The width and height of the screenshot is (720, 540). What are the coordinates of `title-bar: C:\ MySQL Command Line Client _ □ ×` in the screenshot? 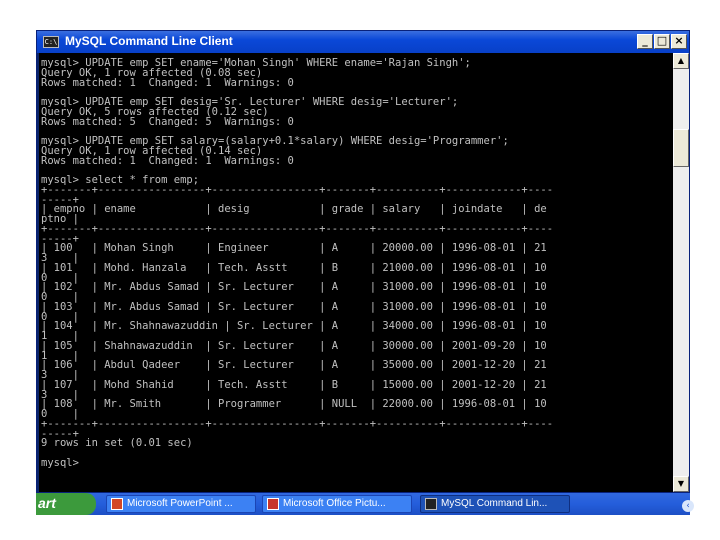 It's located at (363, 42).